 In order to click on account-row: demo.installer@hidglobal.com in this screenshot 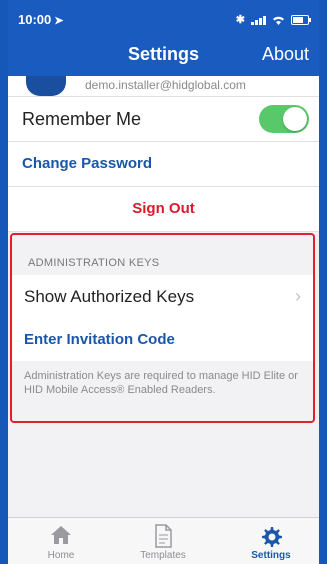, I will do `click(163, 86)`.